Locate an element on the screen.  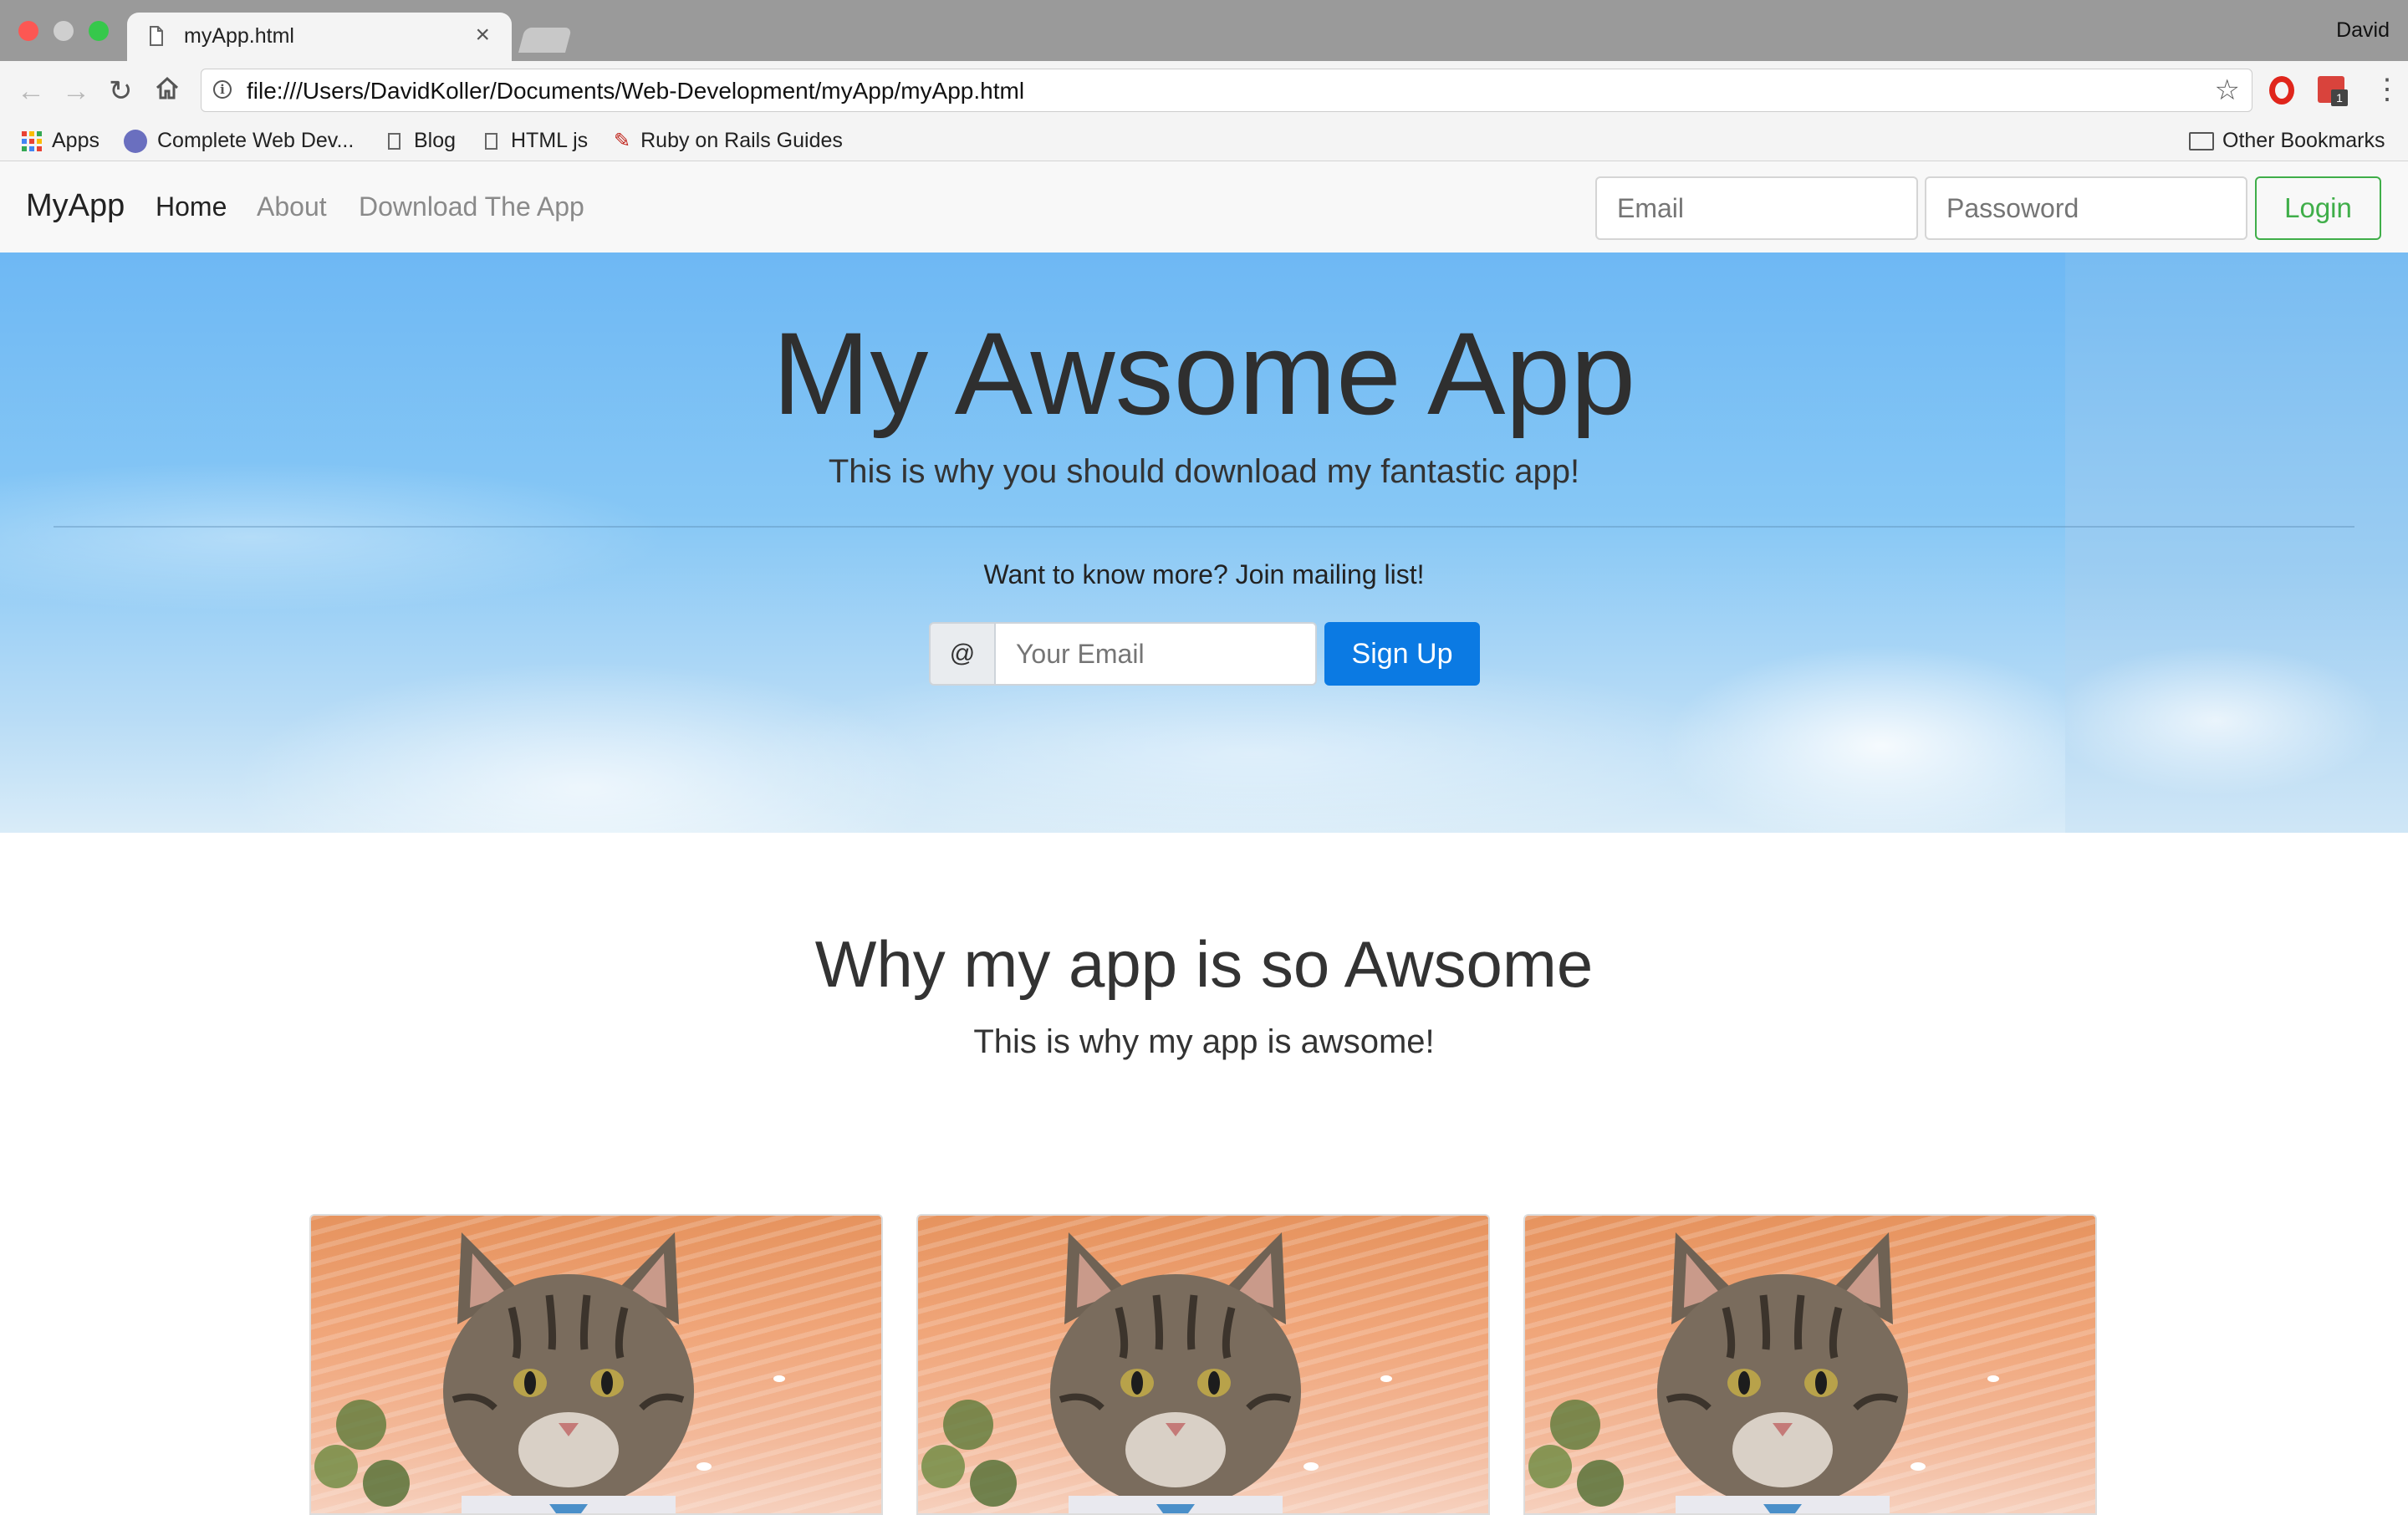
bookmark-label: Ruby on Rails Guides is located at coordinates (741, 140).